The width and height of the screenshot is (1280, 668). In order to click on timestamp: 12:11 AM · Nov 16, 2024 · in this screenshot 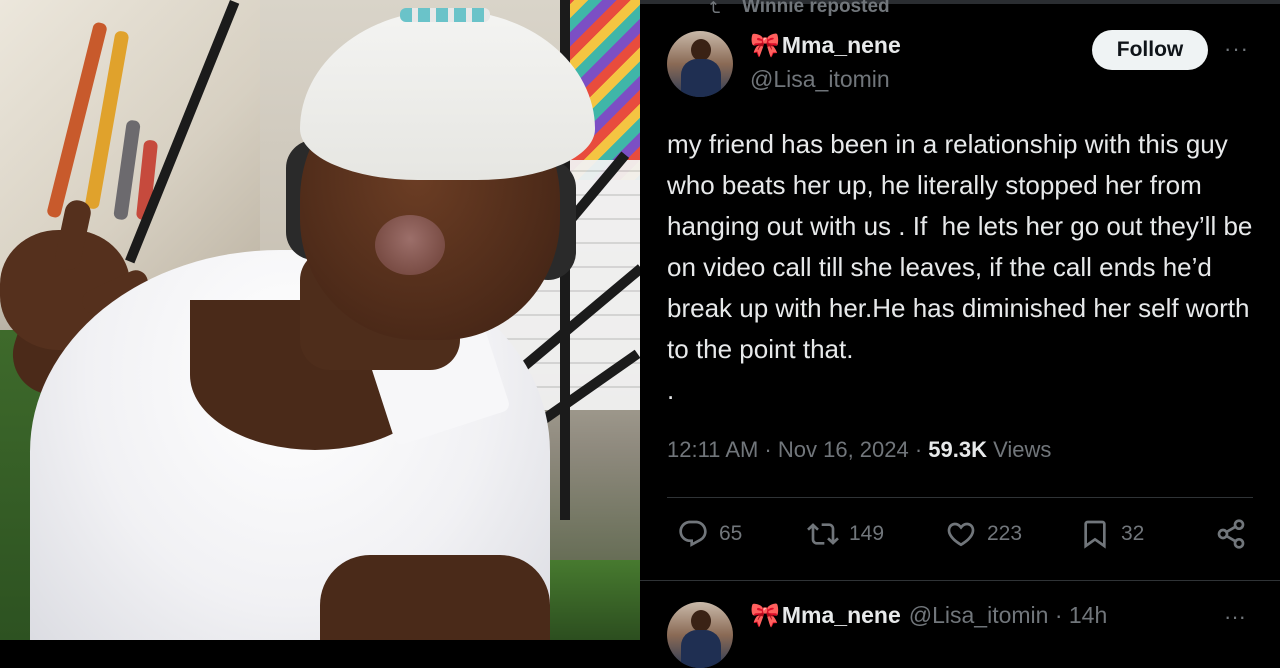, I will do `click(797, 449)`.